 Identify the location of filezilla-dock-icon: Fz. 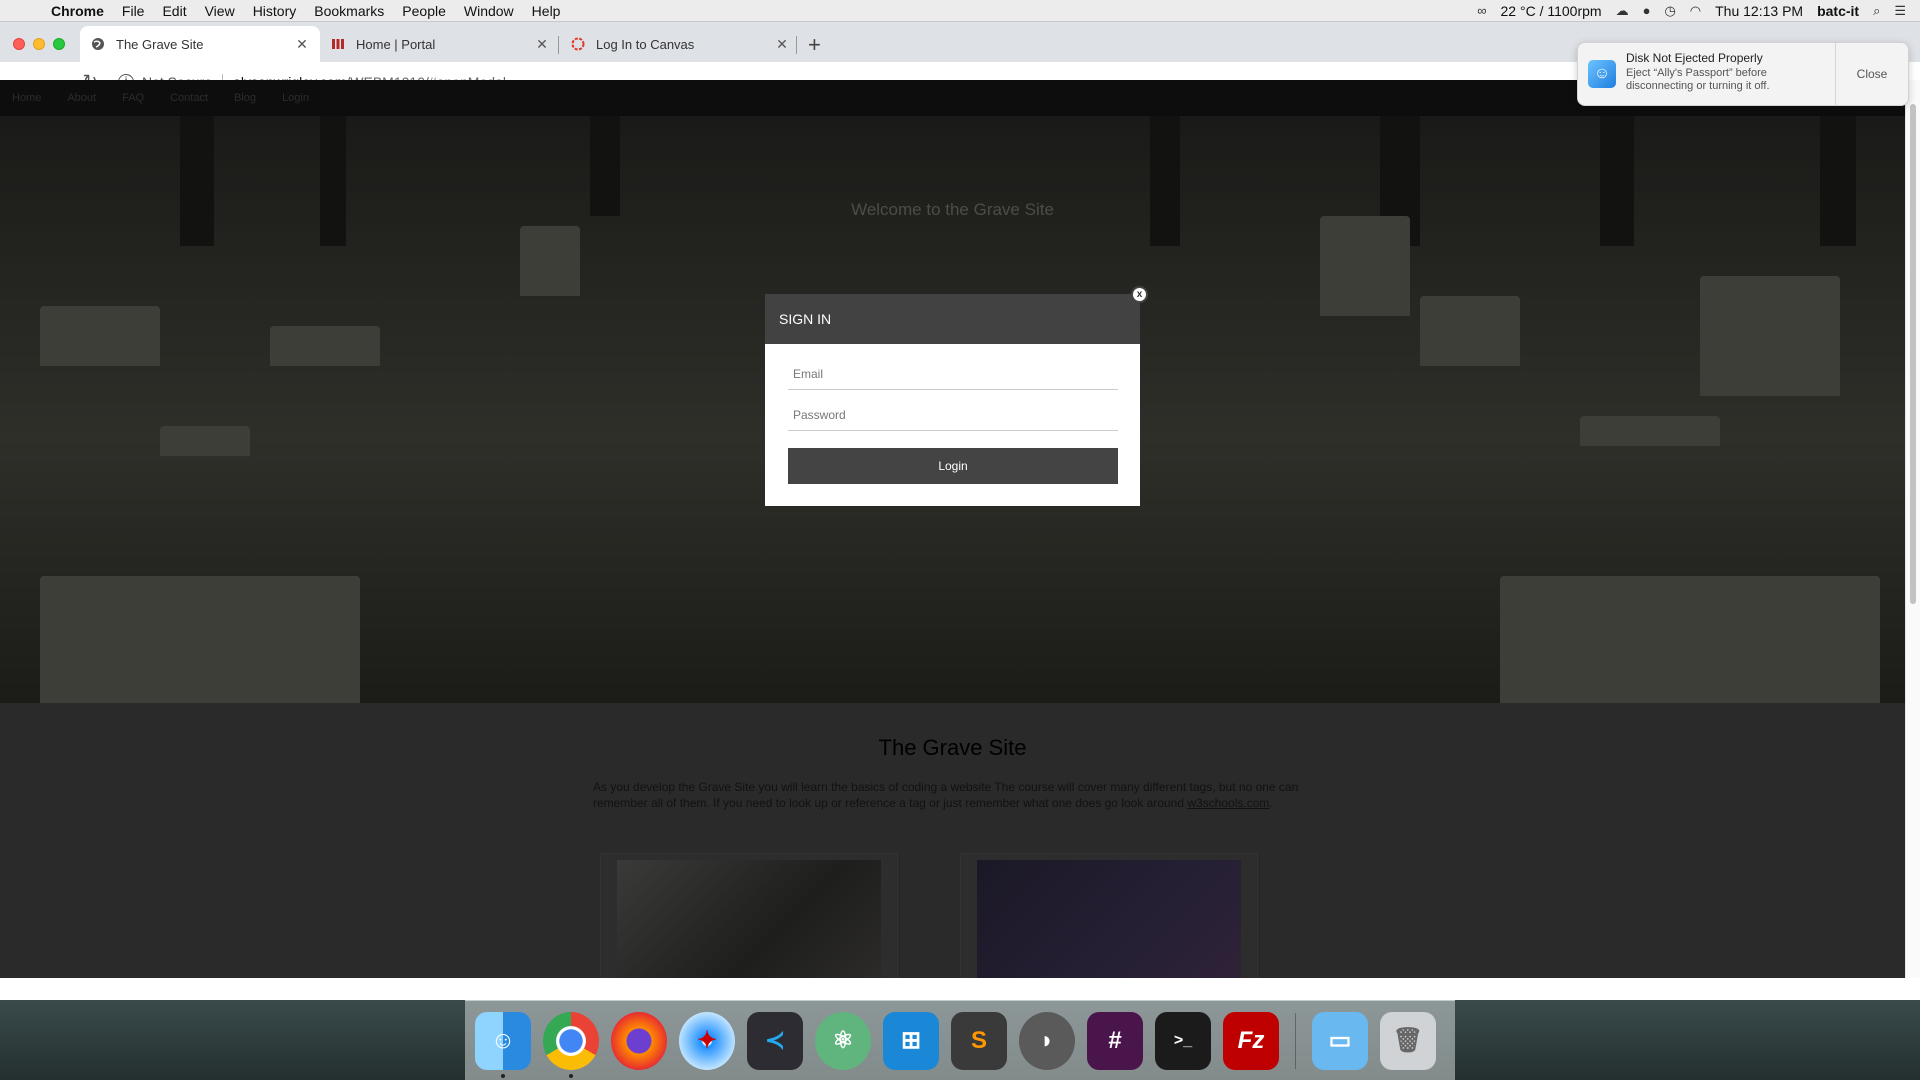
(1251, 1040).